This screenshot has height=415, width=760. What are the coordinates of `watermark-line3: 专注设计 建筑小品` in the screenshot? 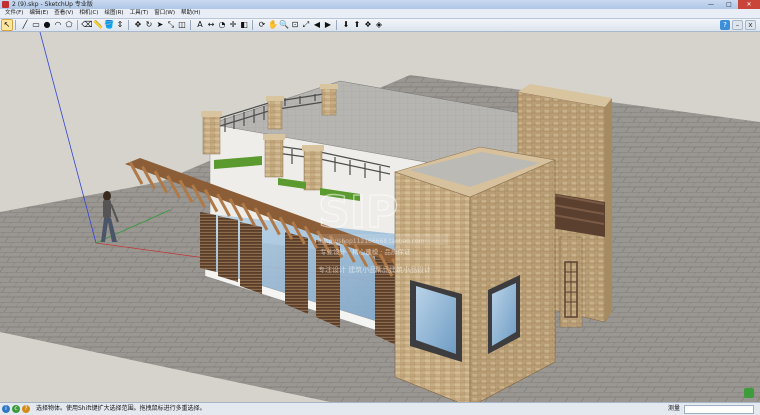 It's located at (347, 269).